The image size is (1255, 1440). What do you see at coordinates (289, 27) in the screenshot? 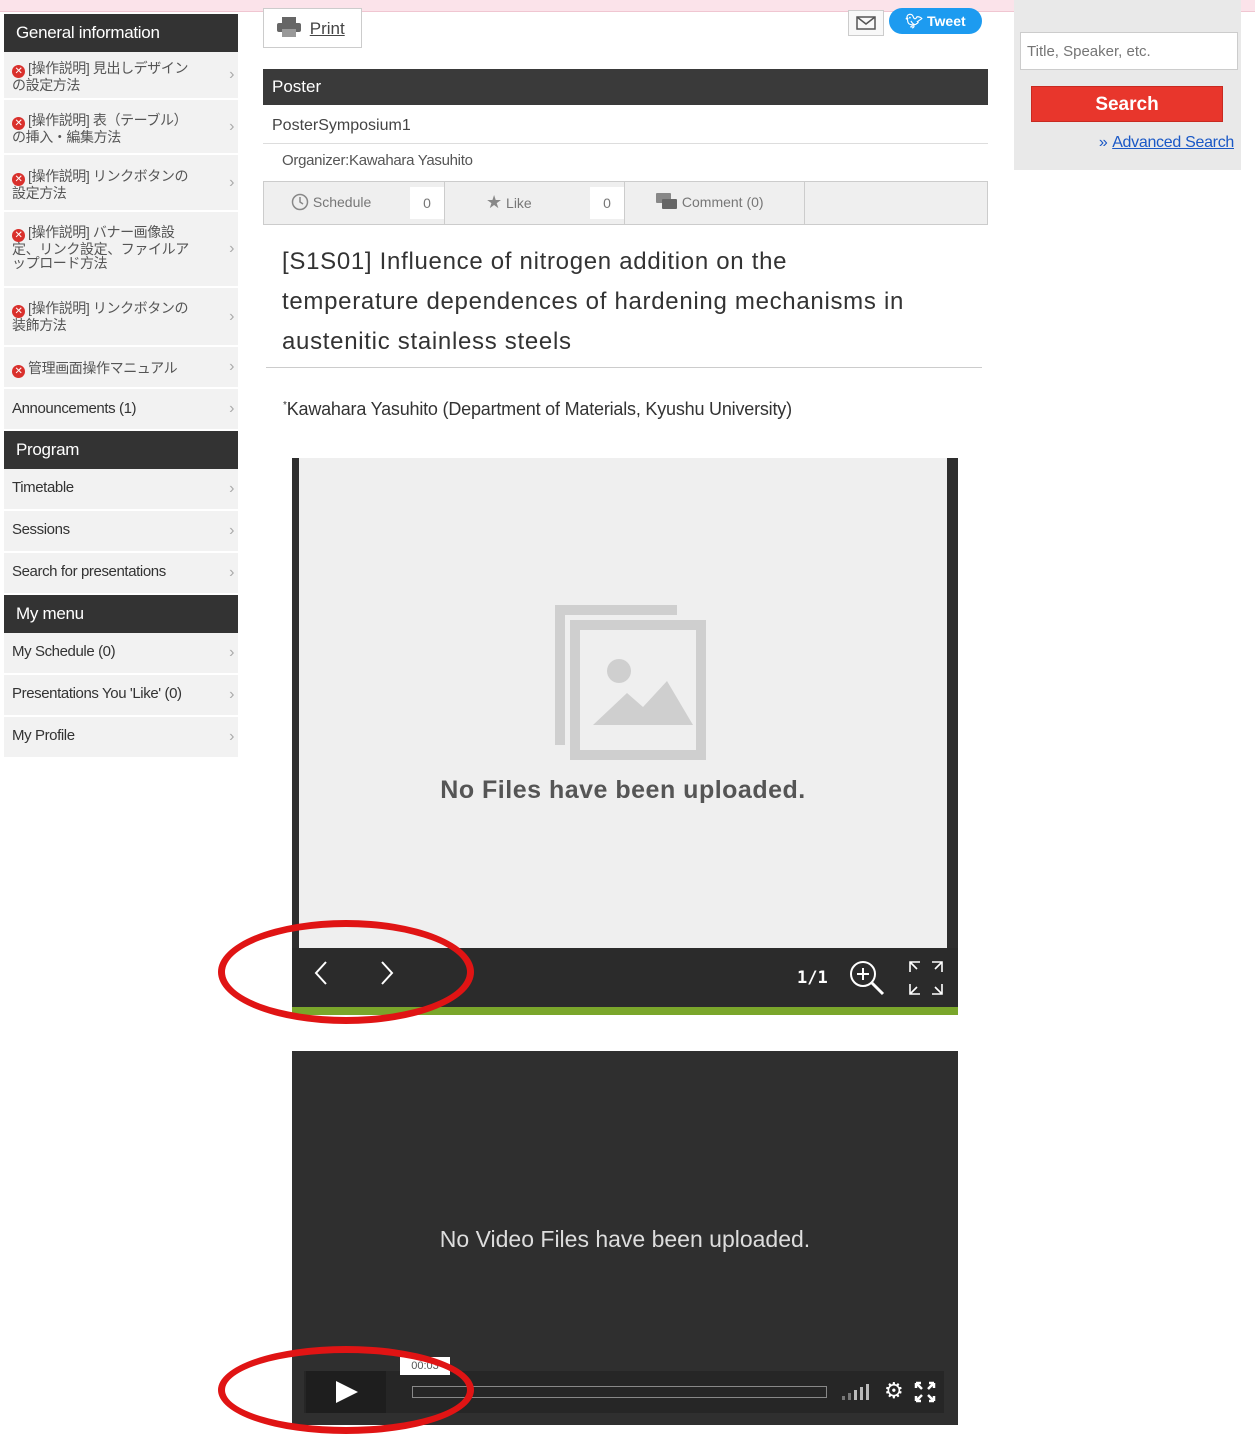
I see `printer-icon` at bounding box center [289, 27].